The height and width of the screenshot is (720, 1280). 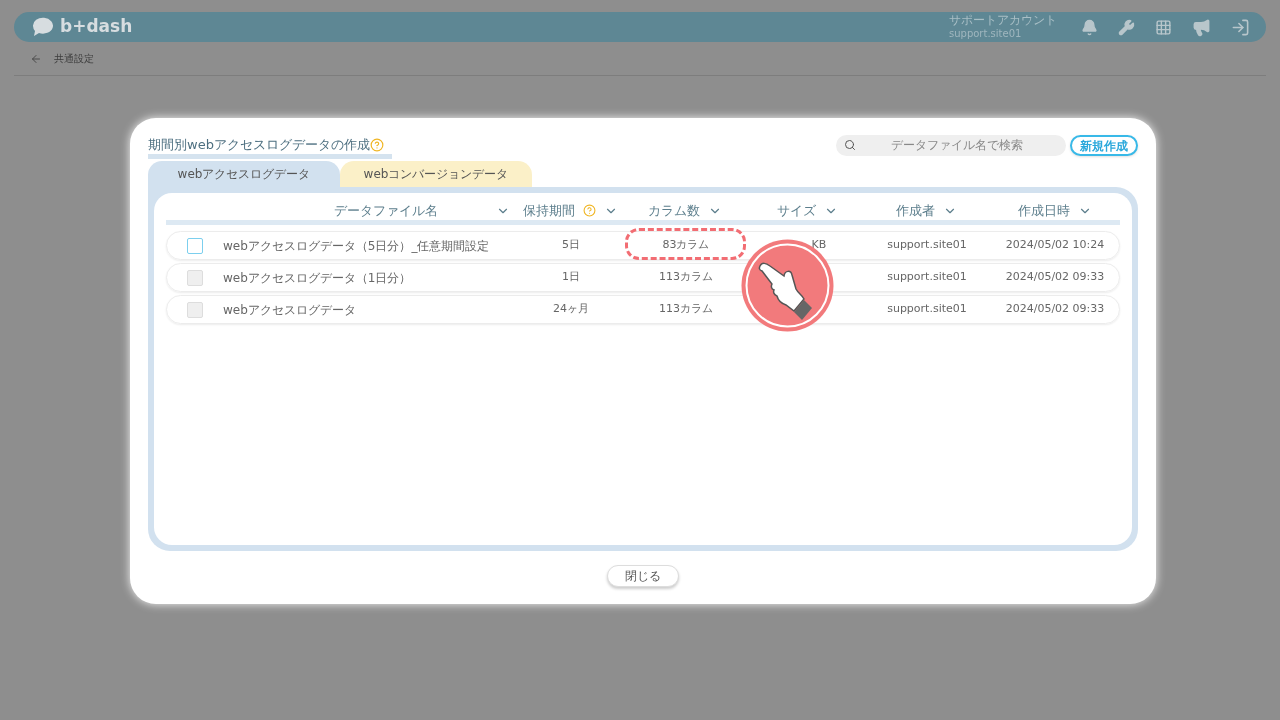 I want to click on search-input: データファイル名で検索, so click(x=957, y=145).